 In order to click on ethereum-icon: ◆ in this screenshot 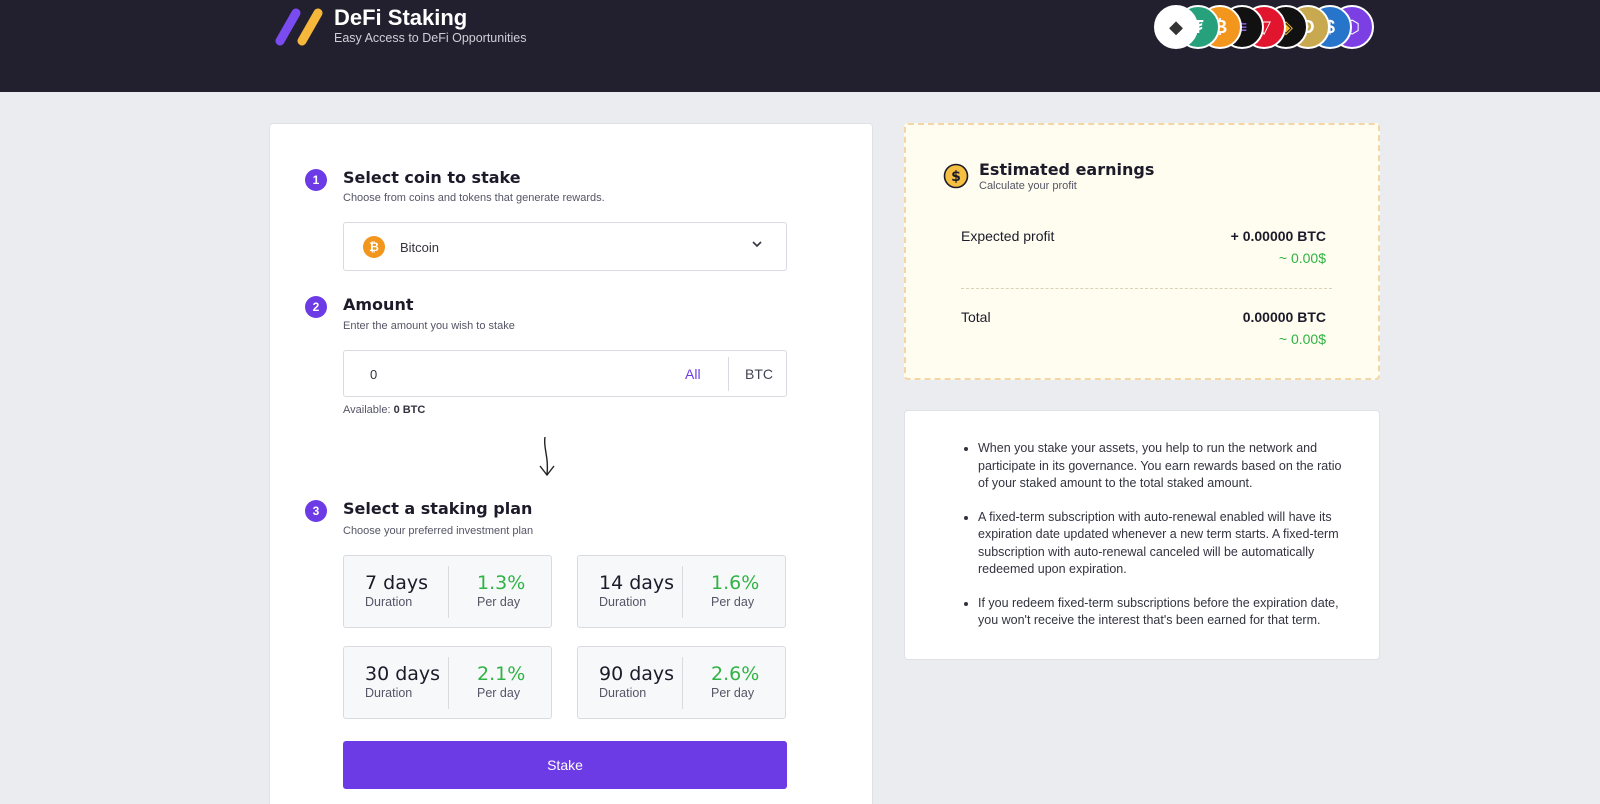, I will do `click(1176, 27)`.